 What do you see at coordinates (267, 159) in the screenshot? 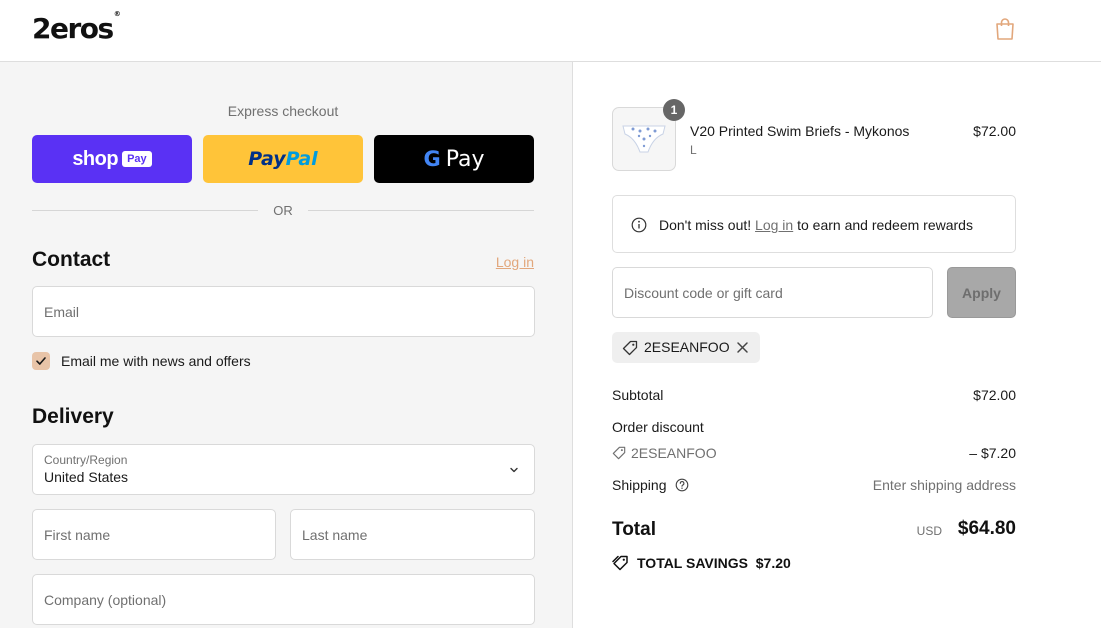
I see `paypal-wordmark-pay: Pay` at bounding box center [267, 159].